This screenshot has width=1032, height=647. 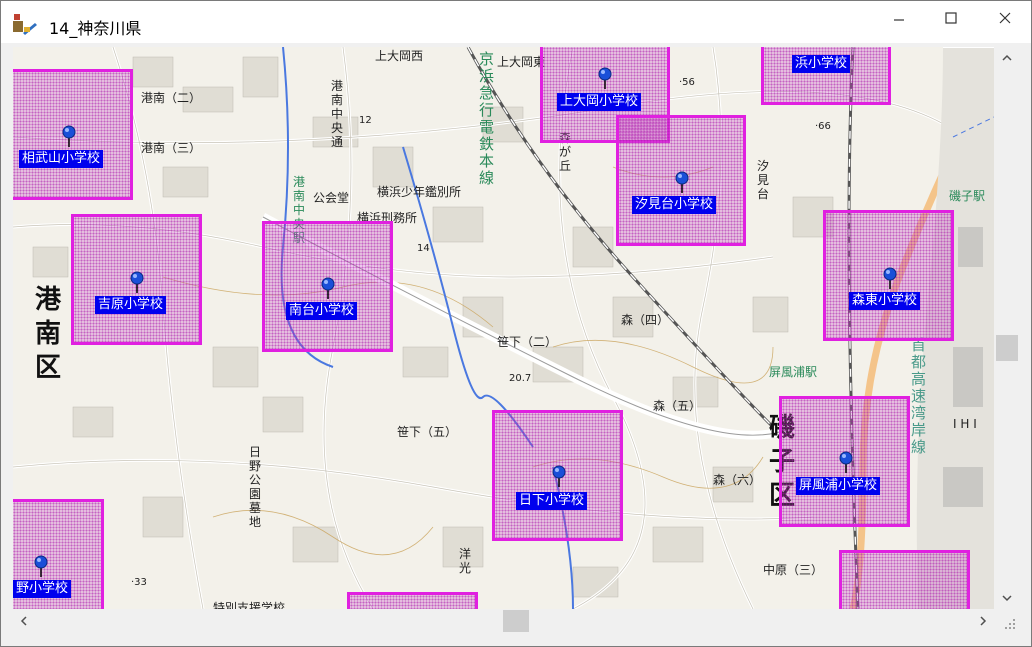 What do you see at coordinates (1007, 328) in the screenshot?
I see `vertical-scrollbar` at bounding box center [1007, 328].